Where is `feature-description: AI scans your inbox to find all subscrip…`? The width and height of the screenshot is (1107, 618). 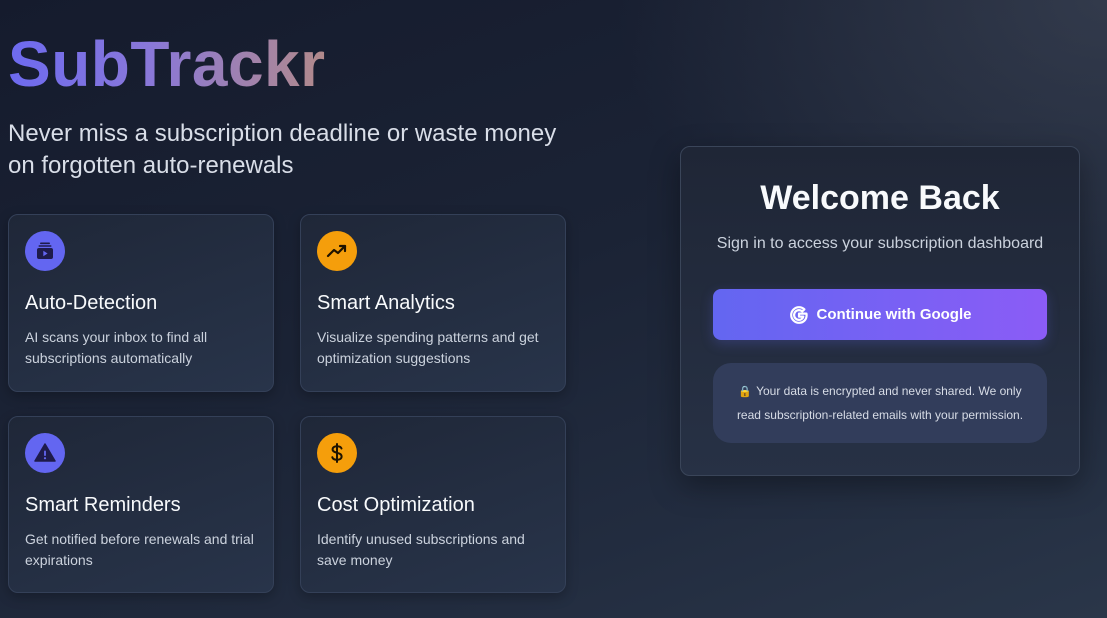
feature-description: AI scans your inbox to find all subscrip… is located at coordinates (116, 347).